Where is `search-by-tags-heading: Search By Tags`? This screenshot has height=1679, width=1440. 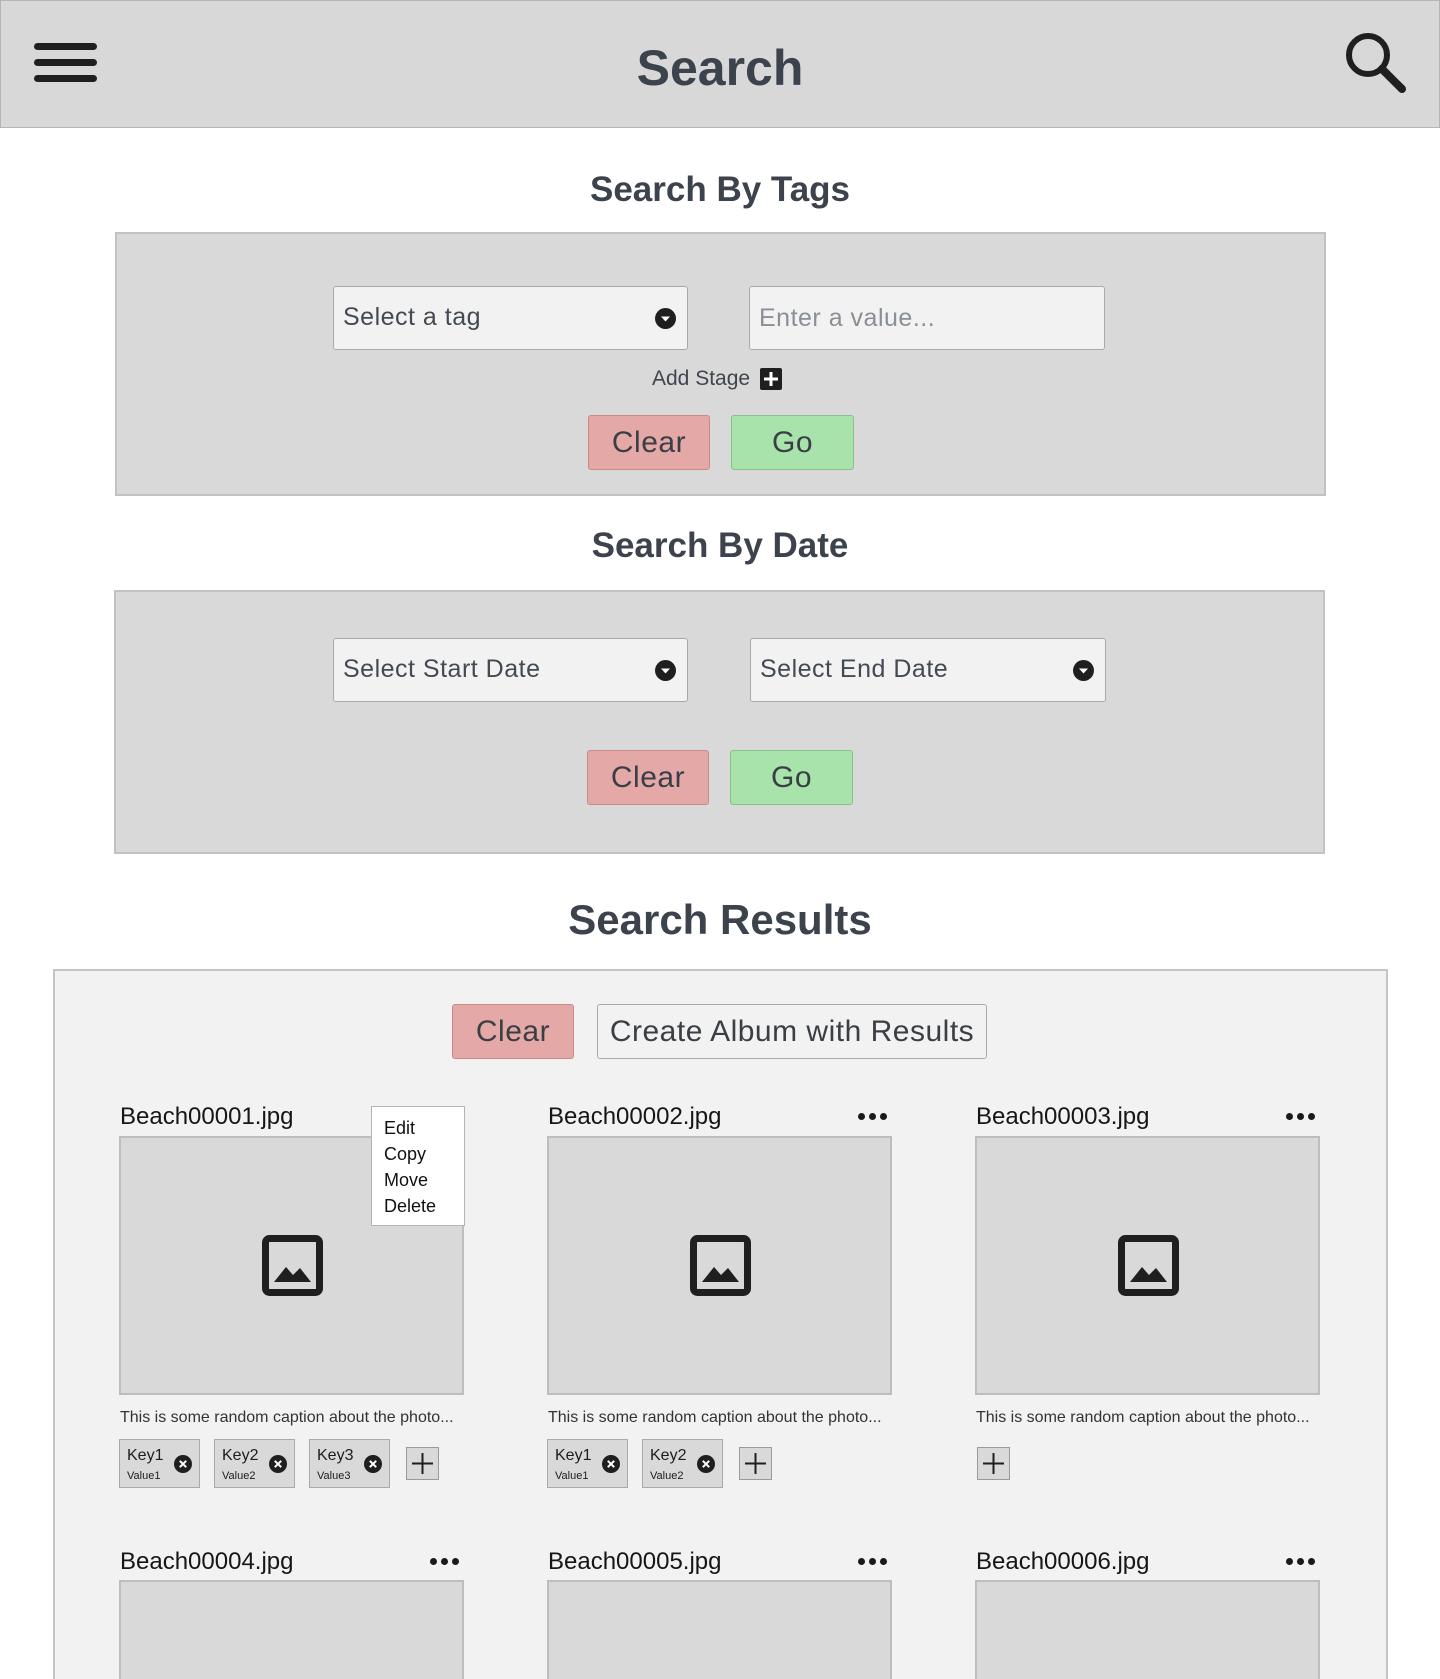 search-by-tags-heading: Search By Tags is located at coordinates (720, 189).